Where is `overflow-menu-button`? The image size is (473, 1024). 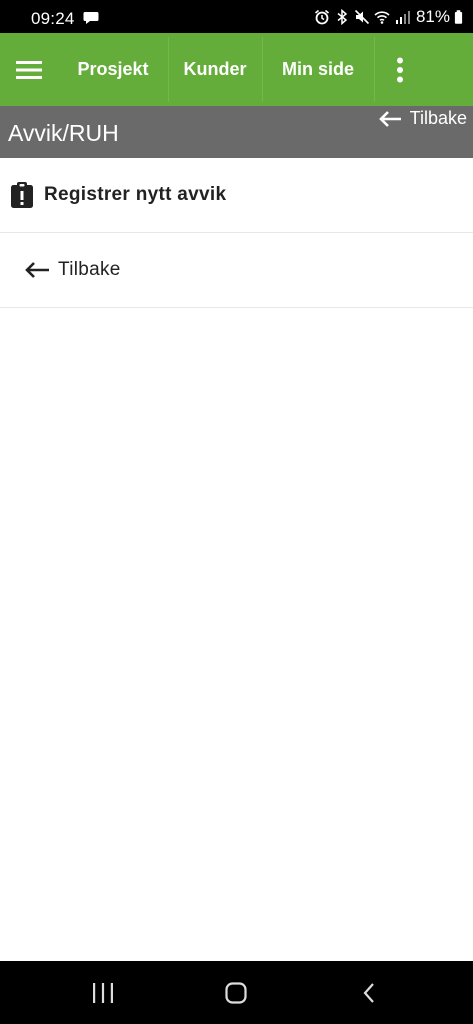
overflow-menu-button is located at coordinates (400, 69).